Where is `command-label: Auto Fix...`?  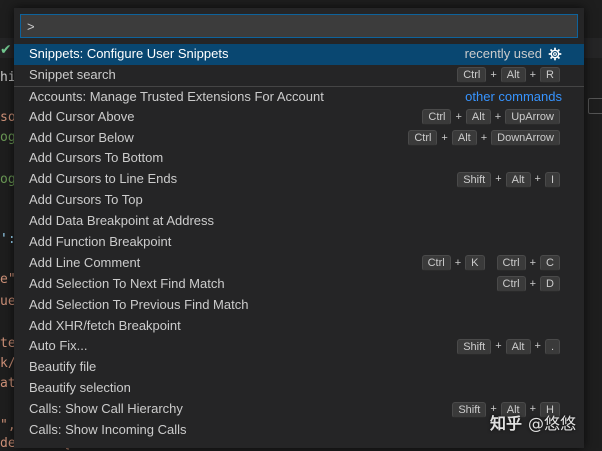 command-label: Auto Fix... is located at coordinates (58, 346).